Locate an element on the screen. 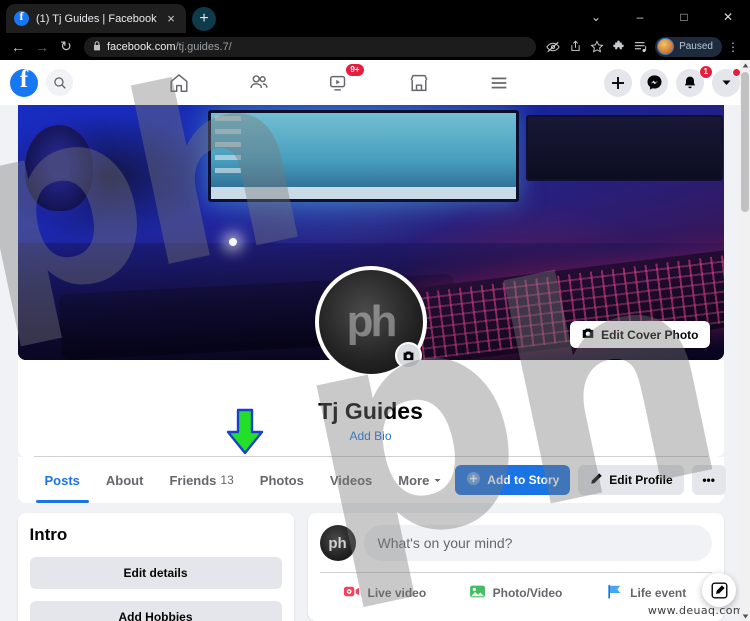  extensions-icon is located at coordinates (619, 47).